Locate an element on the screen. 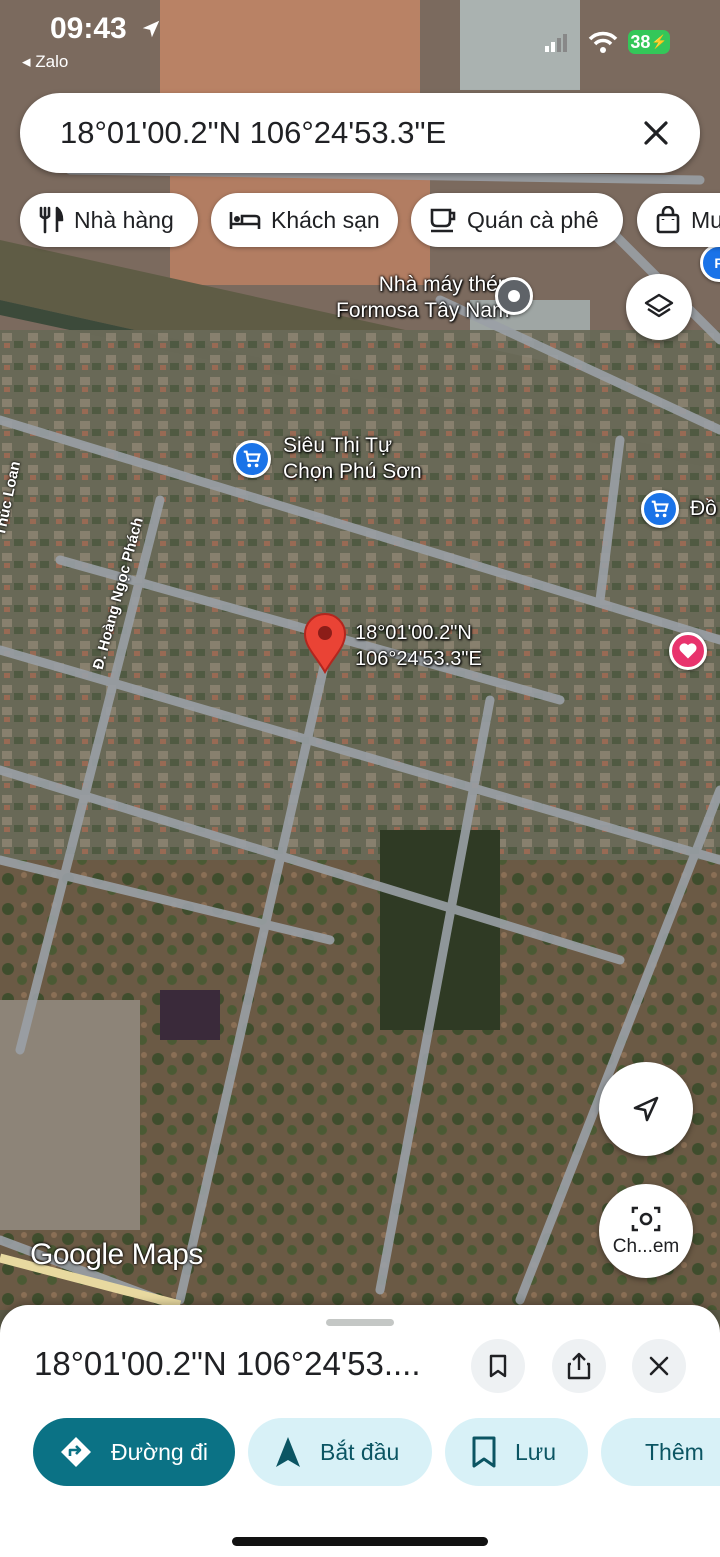 The height and width of the screenshot is (1557, 720). dropped-pin-icon is located at coordinates (325, 643).